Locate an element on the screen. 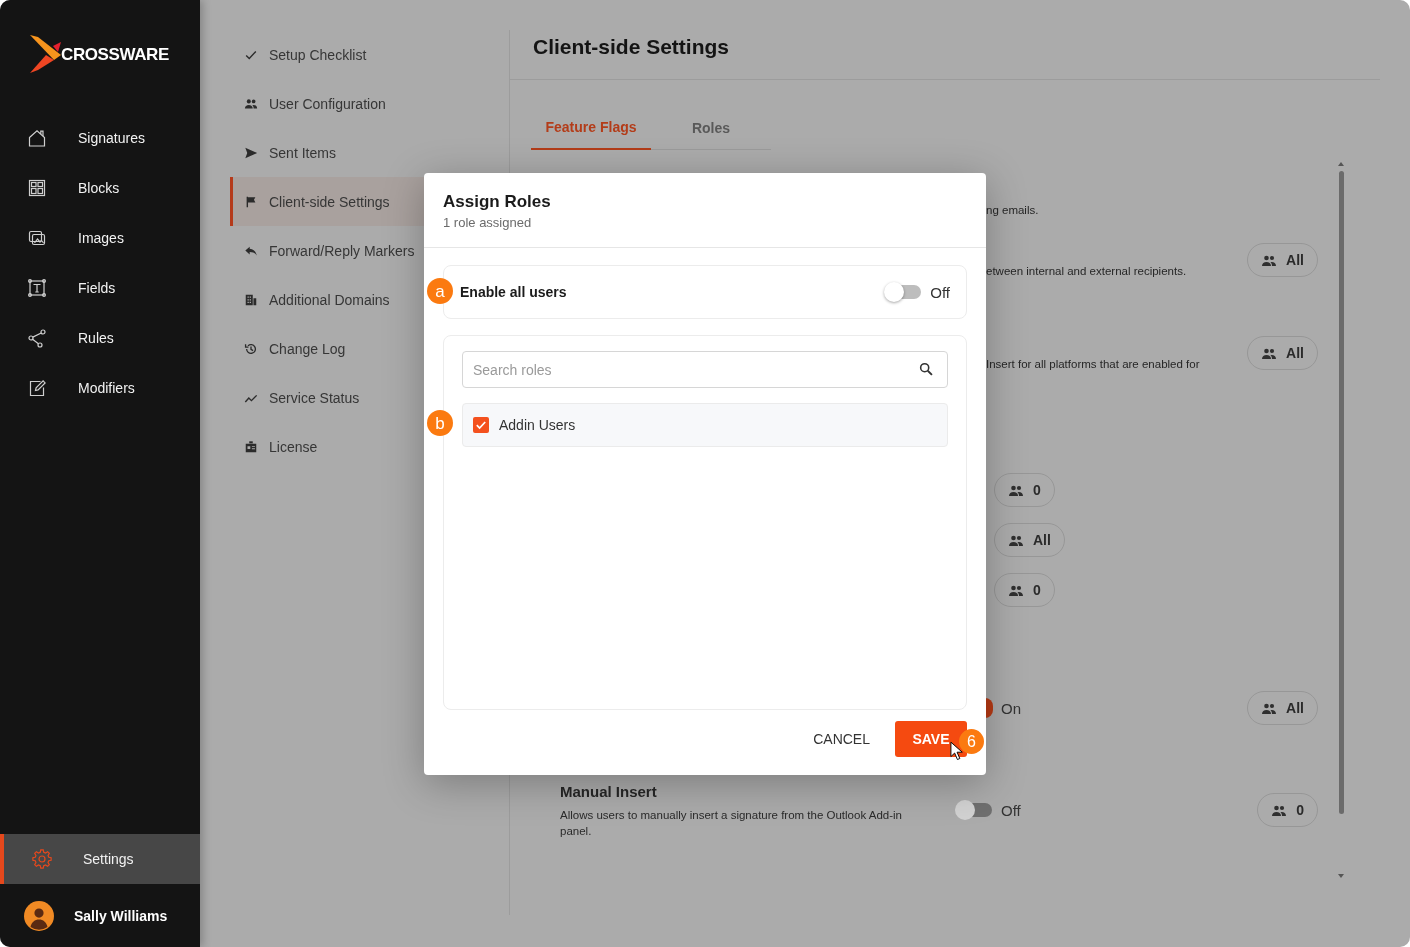  step-badge: b is located at coordinates (440, 423).